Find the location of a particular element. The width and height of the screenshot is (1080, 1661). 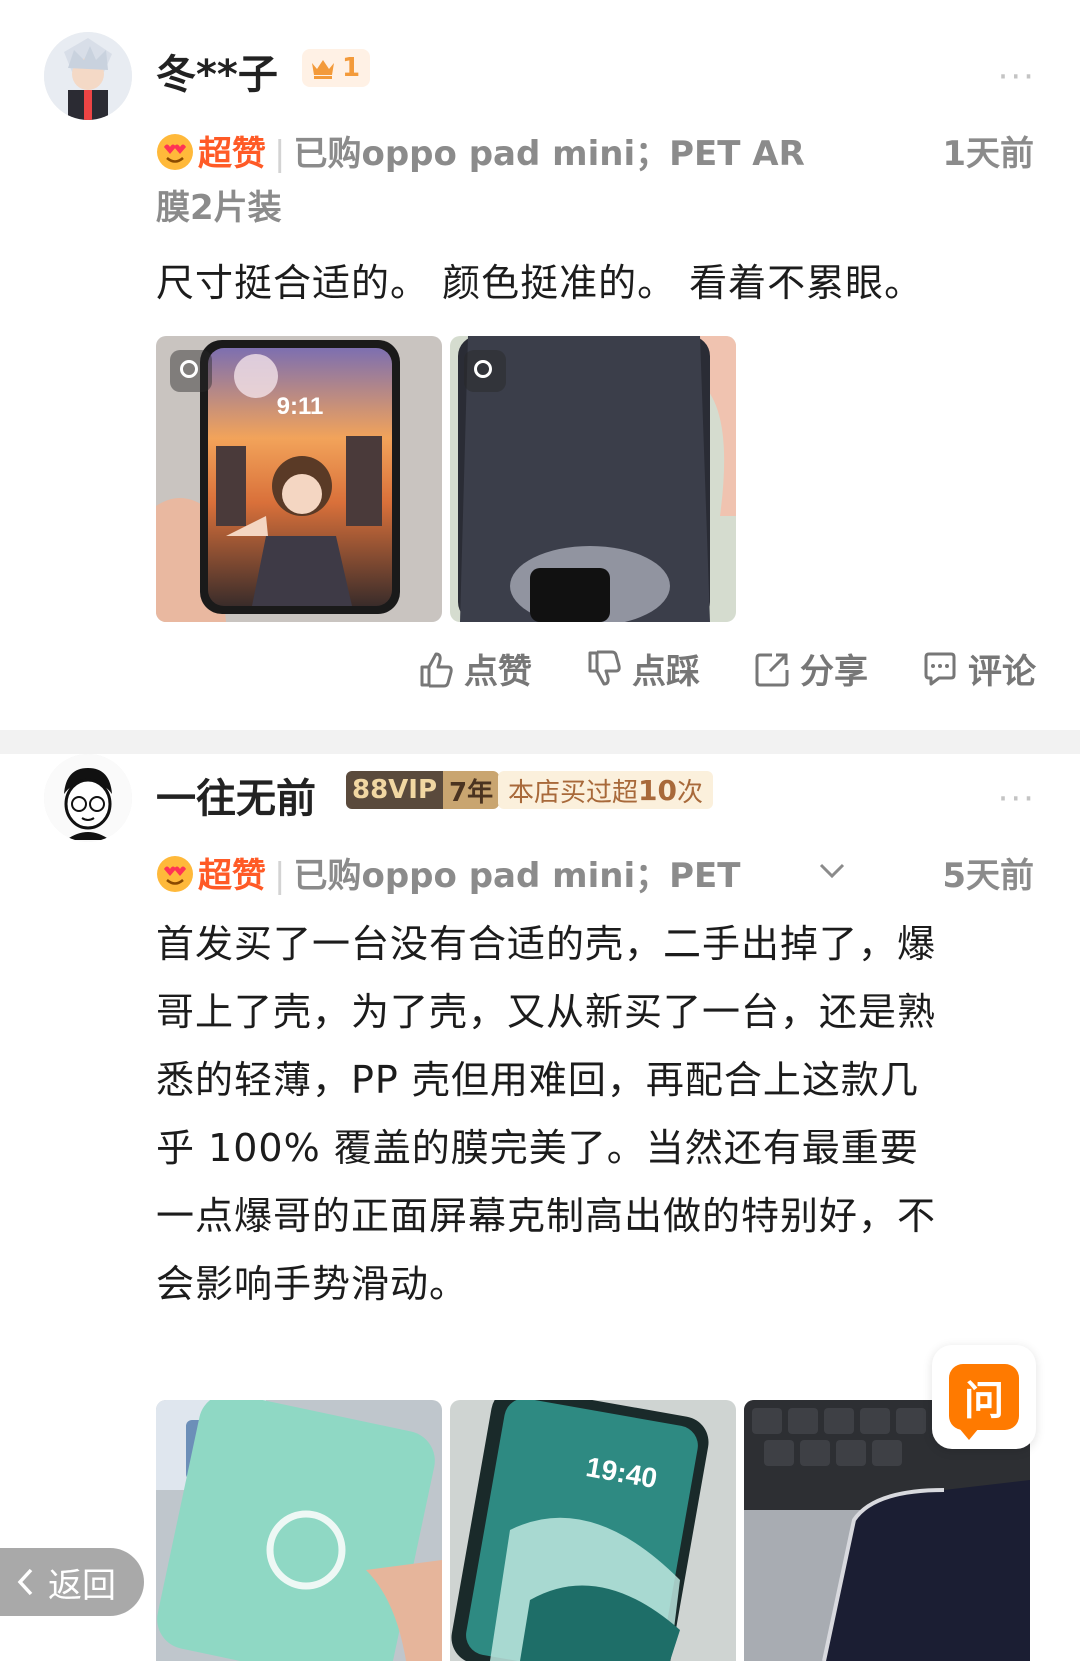

vip-years: 7年 is located at coordinates (471, 790).